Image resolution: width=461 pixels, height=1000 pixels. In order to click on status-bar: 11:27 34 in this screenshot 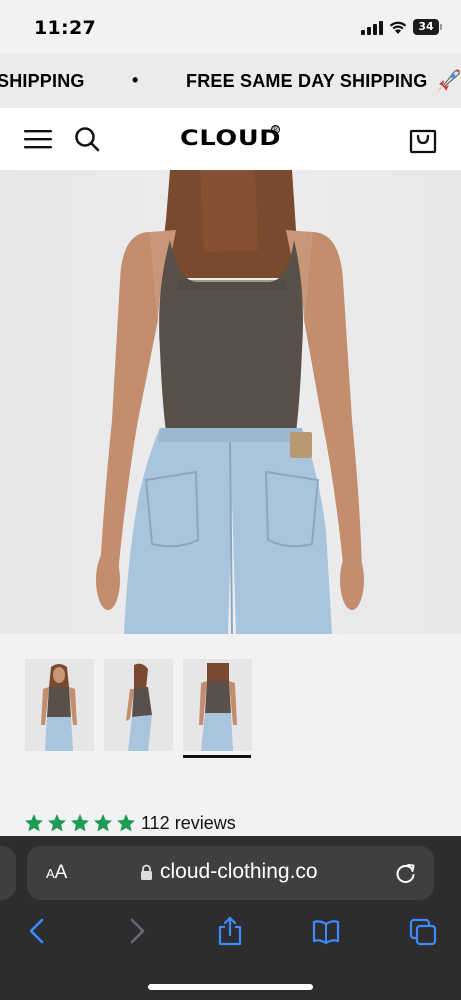, I will do `click(230, 27)`.